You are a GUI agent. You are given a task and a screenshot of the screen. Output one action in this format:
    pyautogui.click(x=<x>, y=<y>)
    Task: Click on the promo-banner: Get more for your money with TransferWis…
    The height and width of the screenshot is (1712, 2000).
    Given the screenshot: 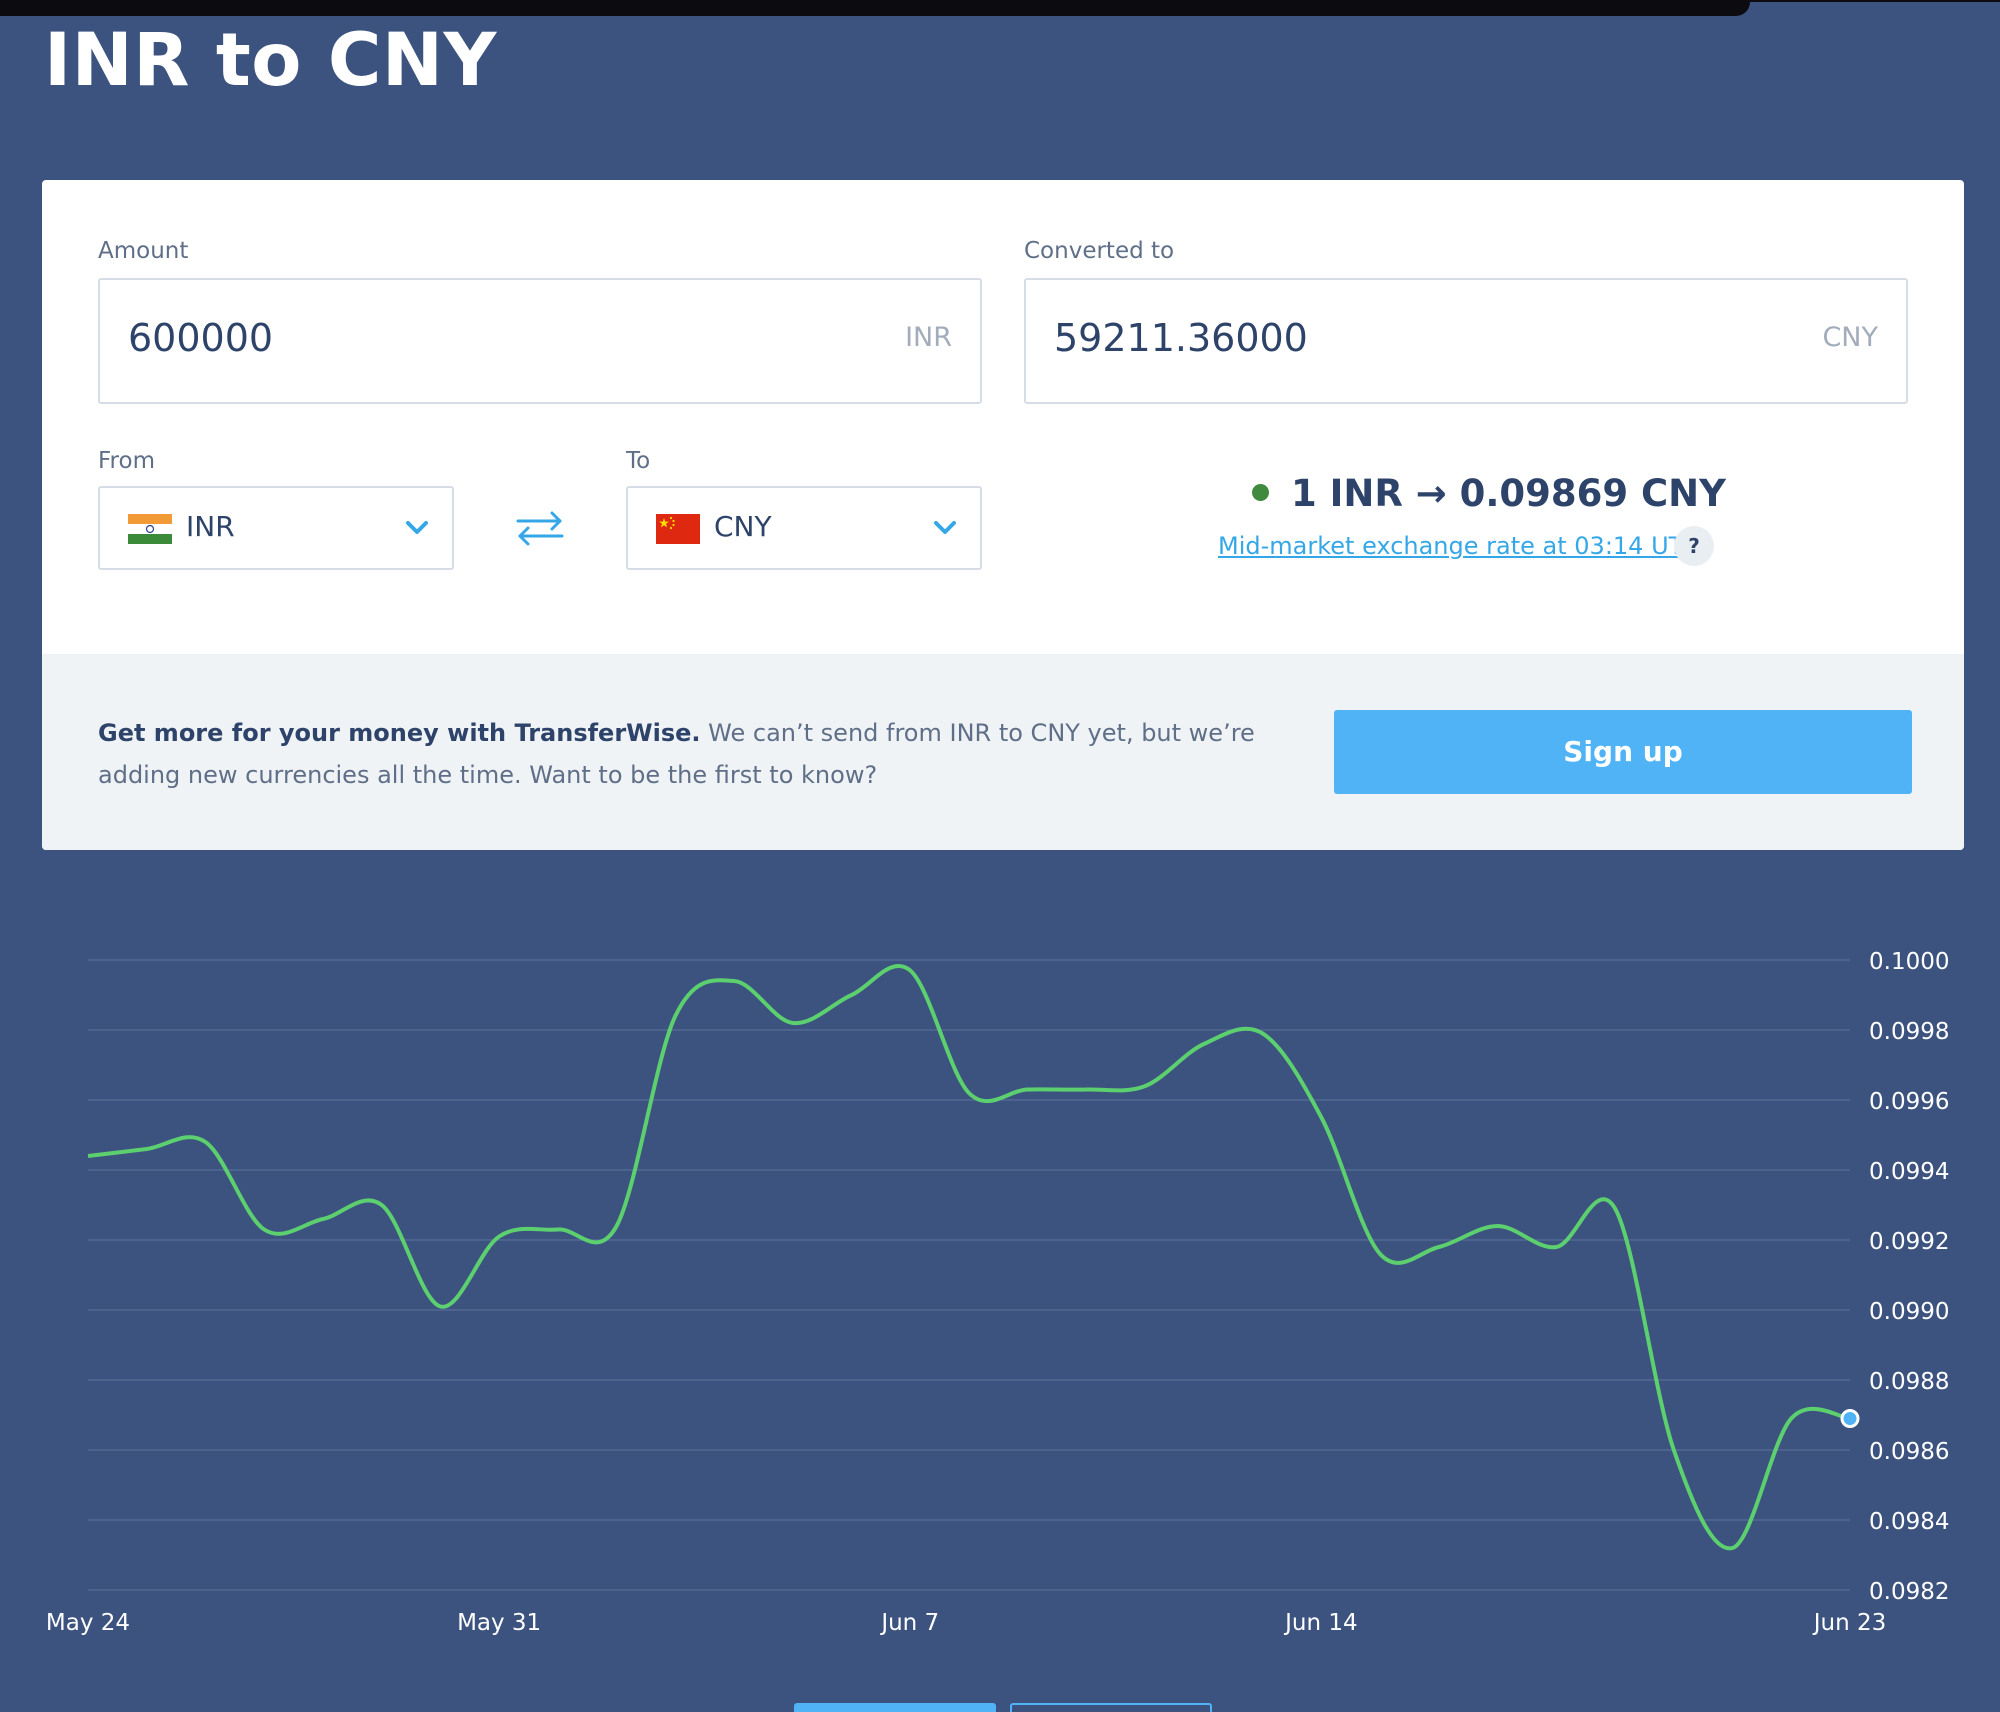 What is the action you would take?
    pyautogui.click(x=1003, y=752)
    